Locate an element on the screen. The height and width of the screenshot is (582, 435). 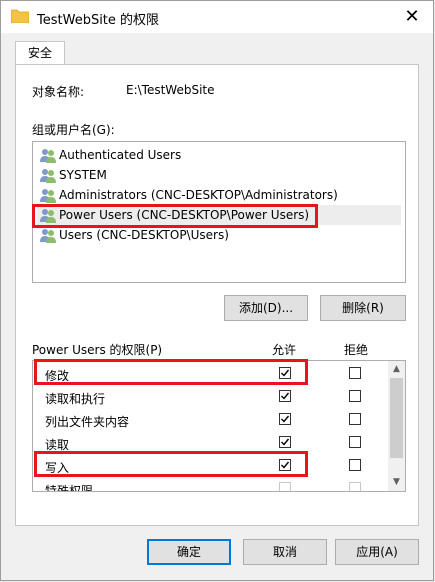
permission-name: 写入 is located at coordinates (57, 468).